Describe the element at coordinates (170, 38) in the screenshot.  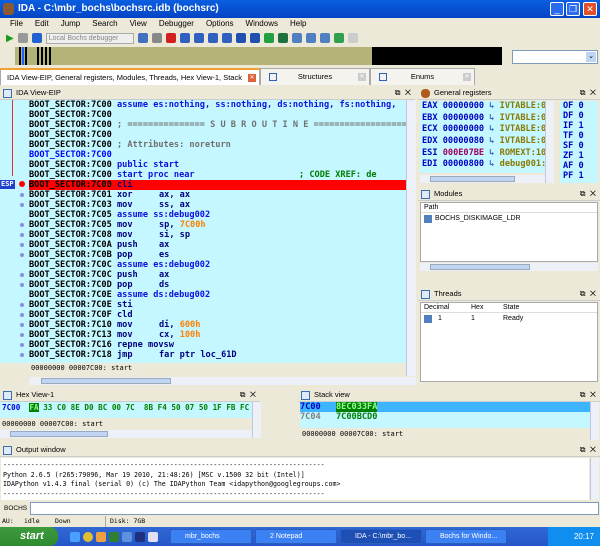
I see `delete-breakpoint-icon` at that location.